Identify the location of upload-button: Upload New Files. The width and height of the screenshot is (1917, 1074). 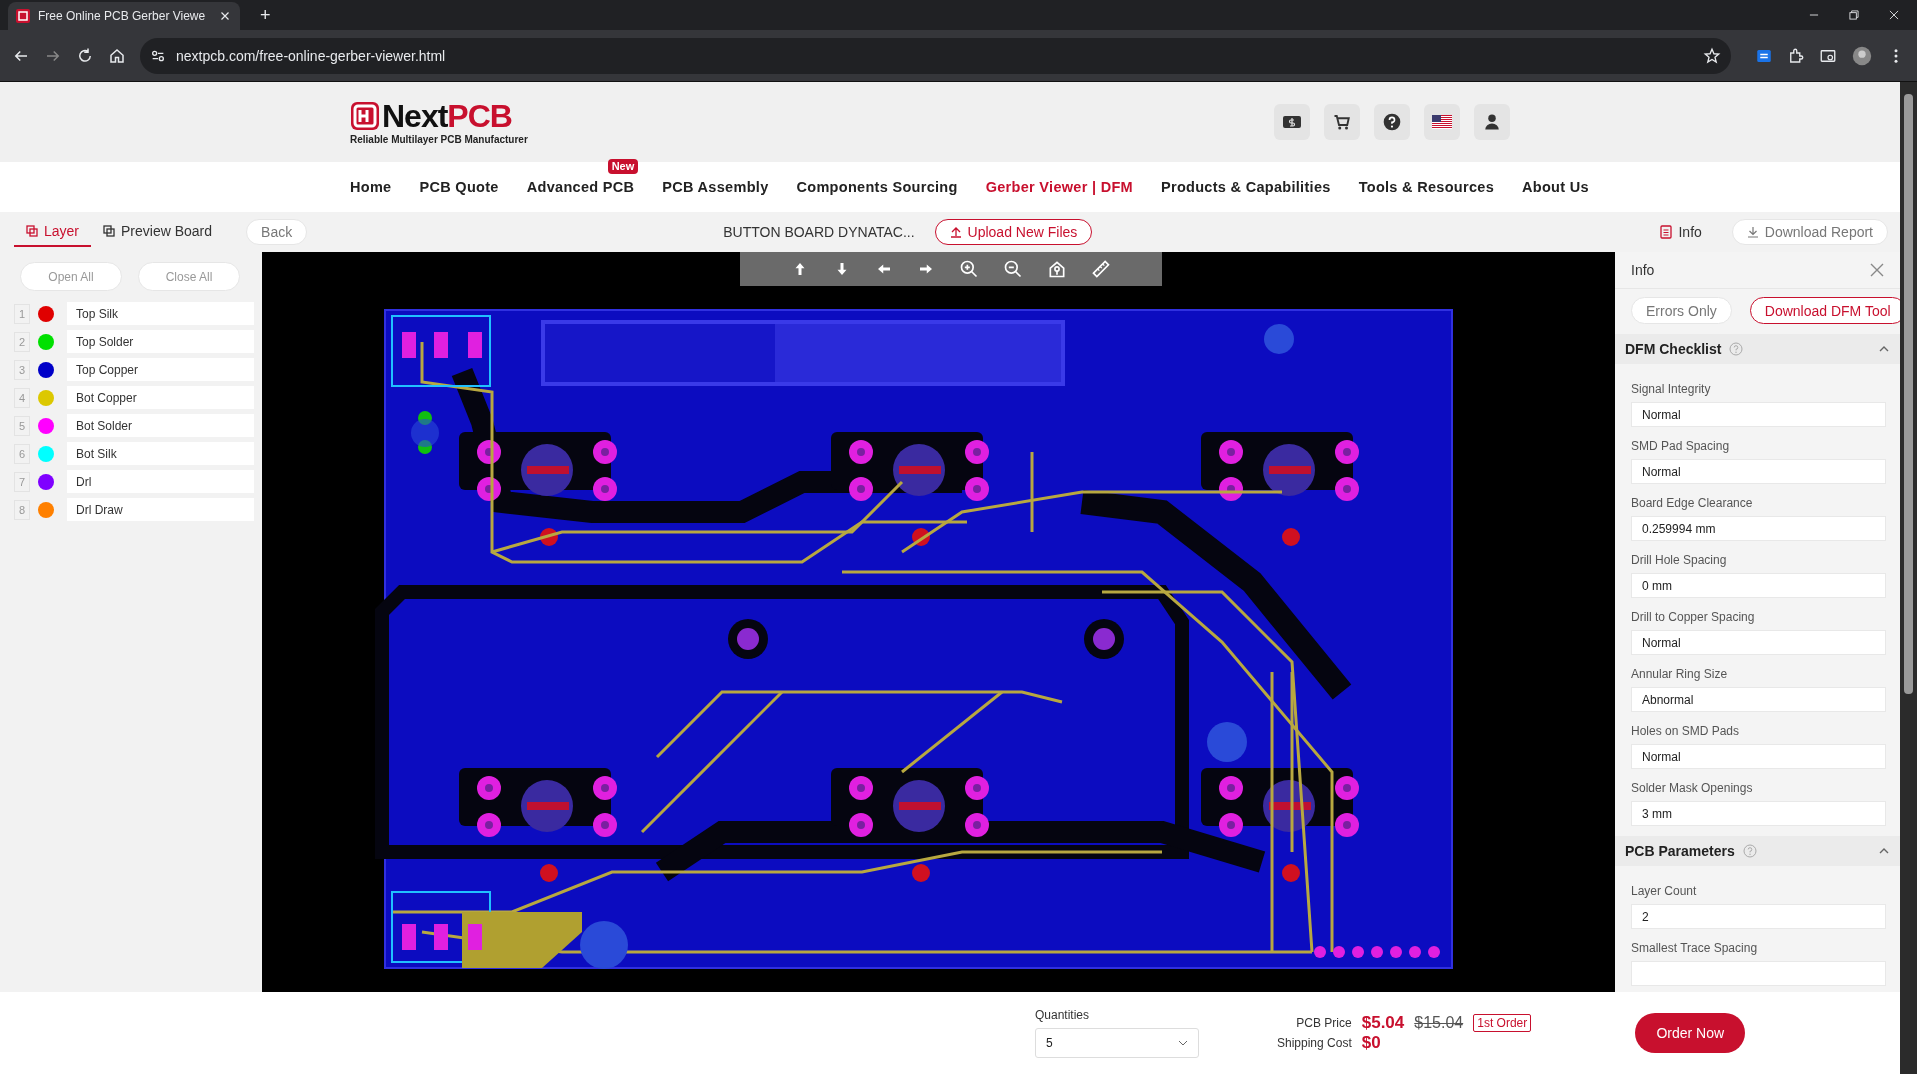
(1013, 232).